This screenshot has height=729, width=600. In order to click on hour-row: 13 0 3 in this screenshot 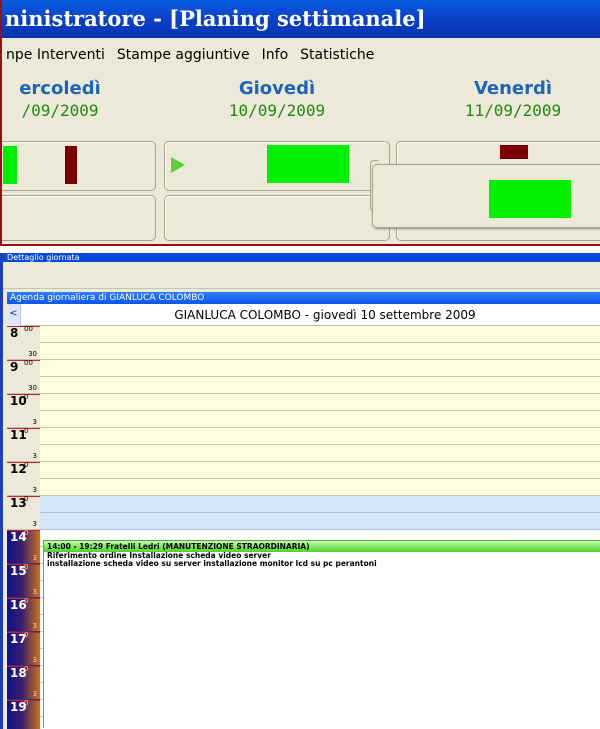, I will do `click(23, 512)`.